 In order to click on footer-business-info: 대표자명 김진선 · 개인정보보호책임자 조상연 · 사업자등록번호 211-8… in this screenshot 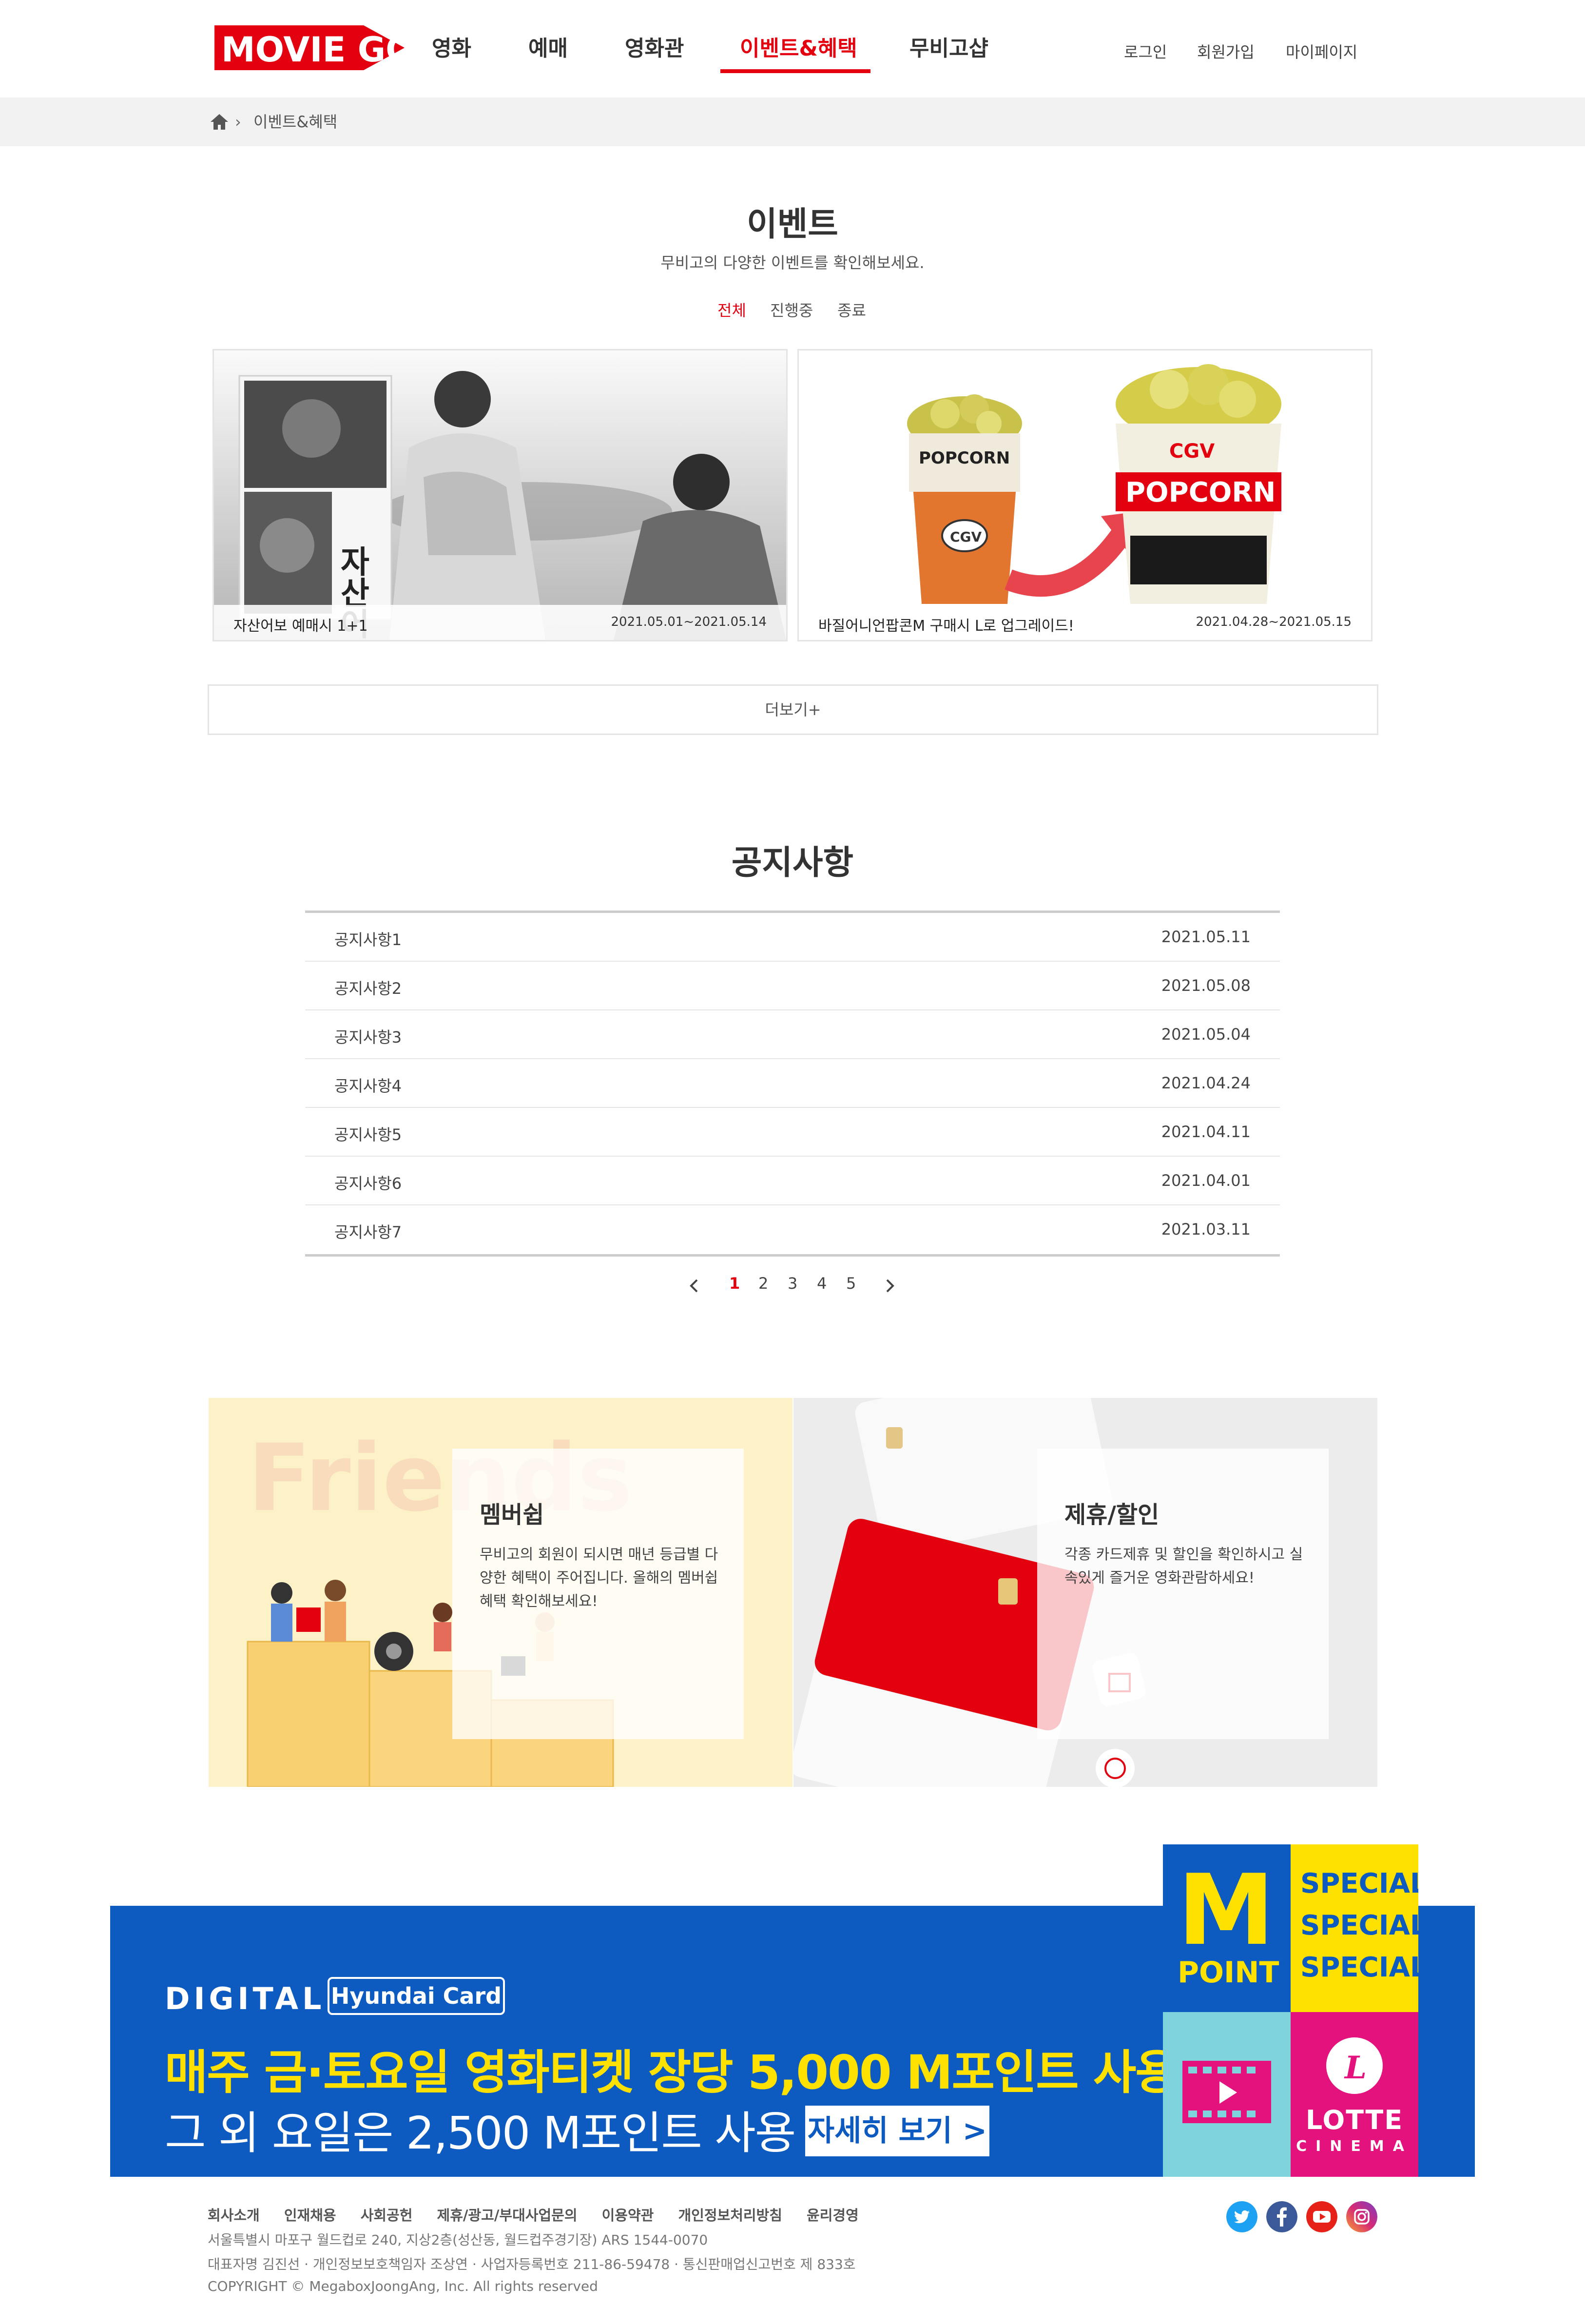, I will do `click(532, 2264)`.